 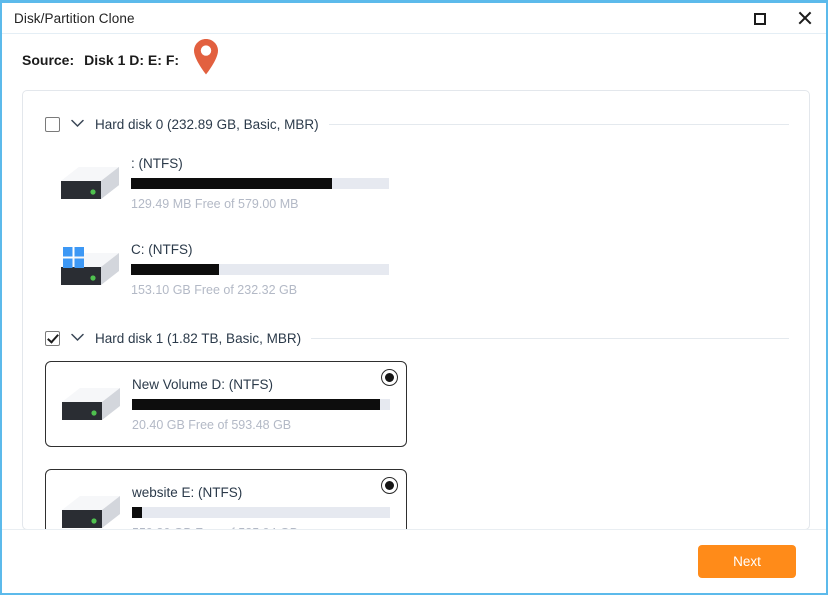 I want to click on group-header-hard-disk-0: Hard disk 0 (232.89 GB, Basic, MBR), so click(x=416, y=124).